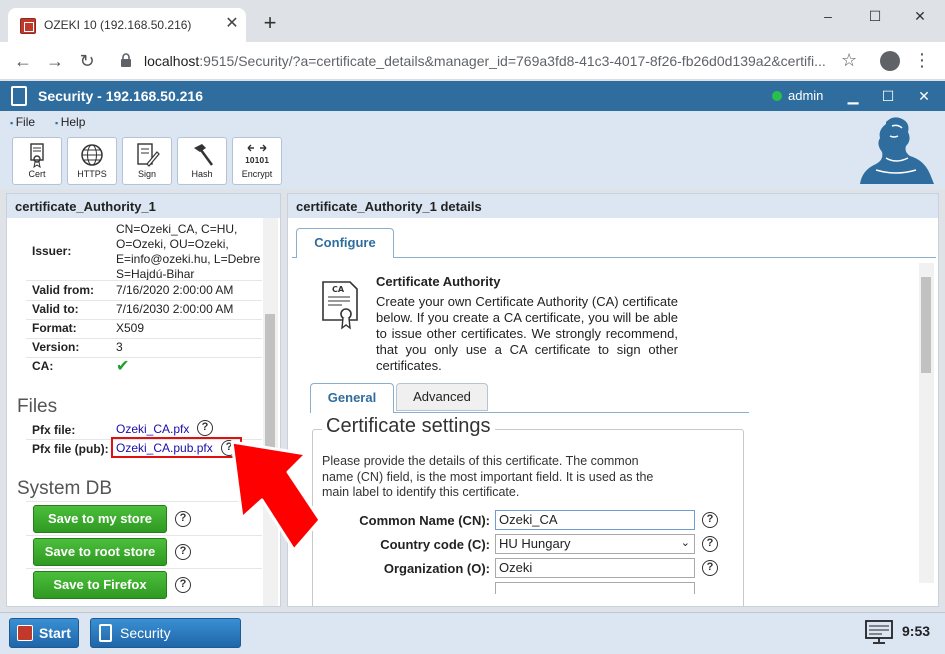  What do you see at coordinates (926, 423) in the screenshot?
I see `right-scrollbar` at bounding box center [926, 423].